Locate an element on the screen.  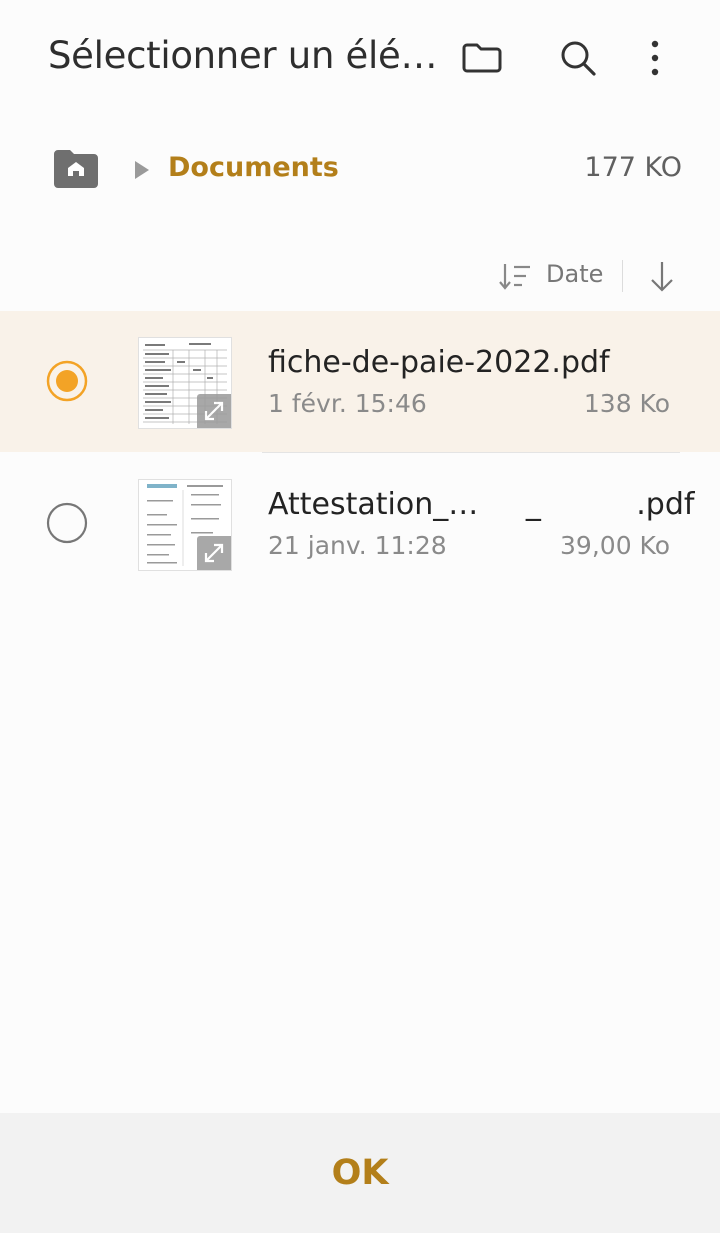
breadcrumb: Documents 177 KO is located at coordinates (360, 170).